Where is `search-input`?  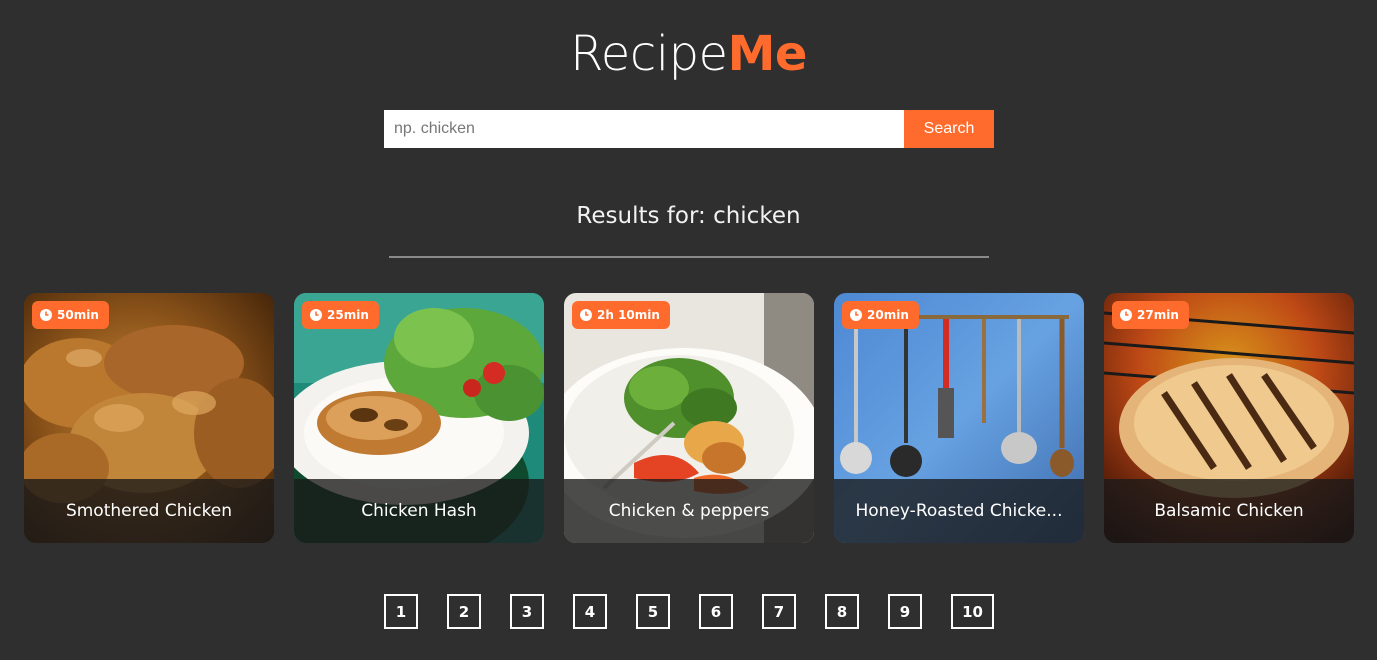
search-input is located at coordinates (644, 129).